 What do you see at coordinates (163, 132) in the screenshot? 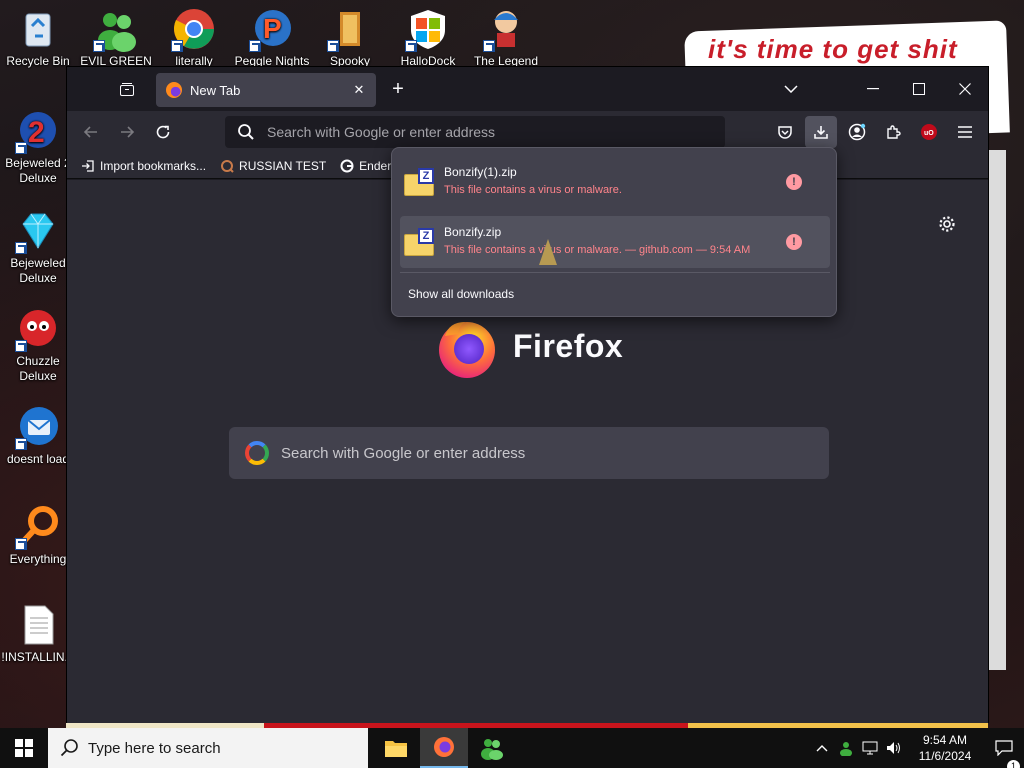
I see `reload-button` at bounding box center [163, 132].